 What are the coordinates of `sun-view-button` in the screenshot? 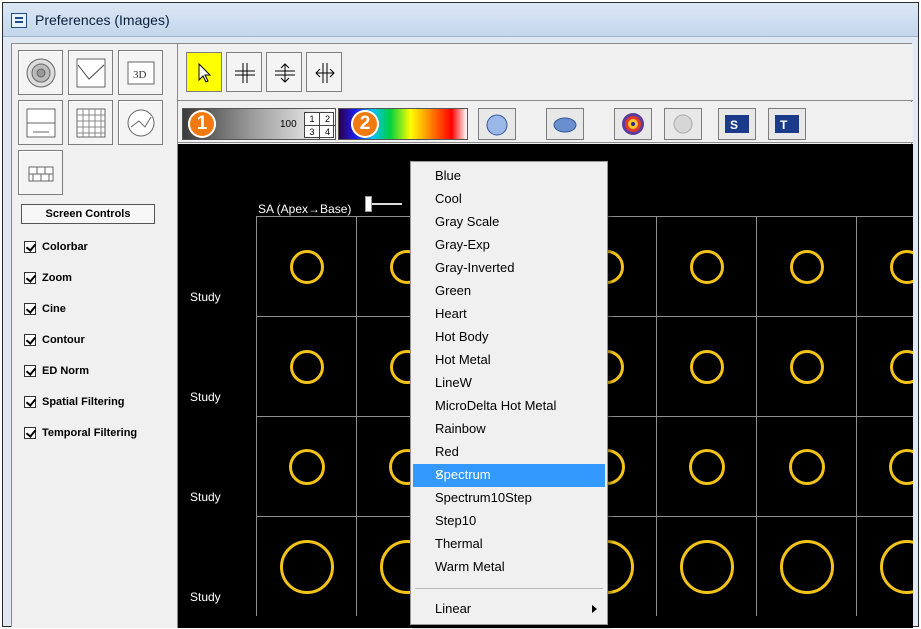 It's located at (683, 124).